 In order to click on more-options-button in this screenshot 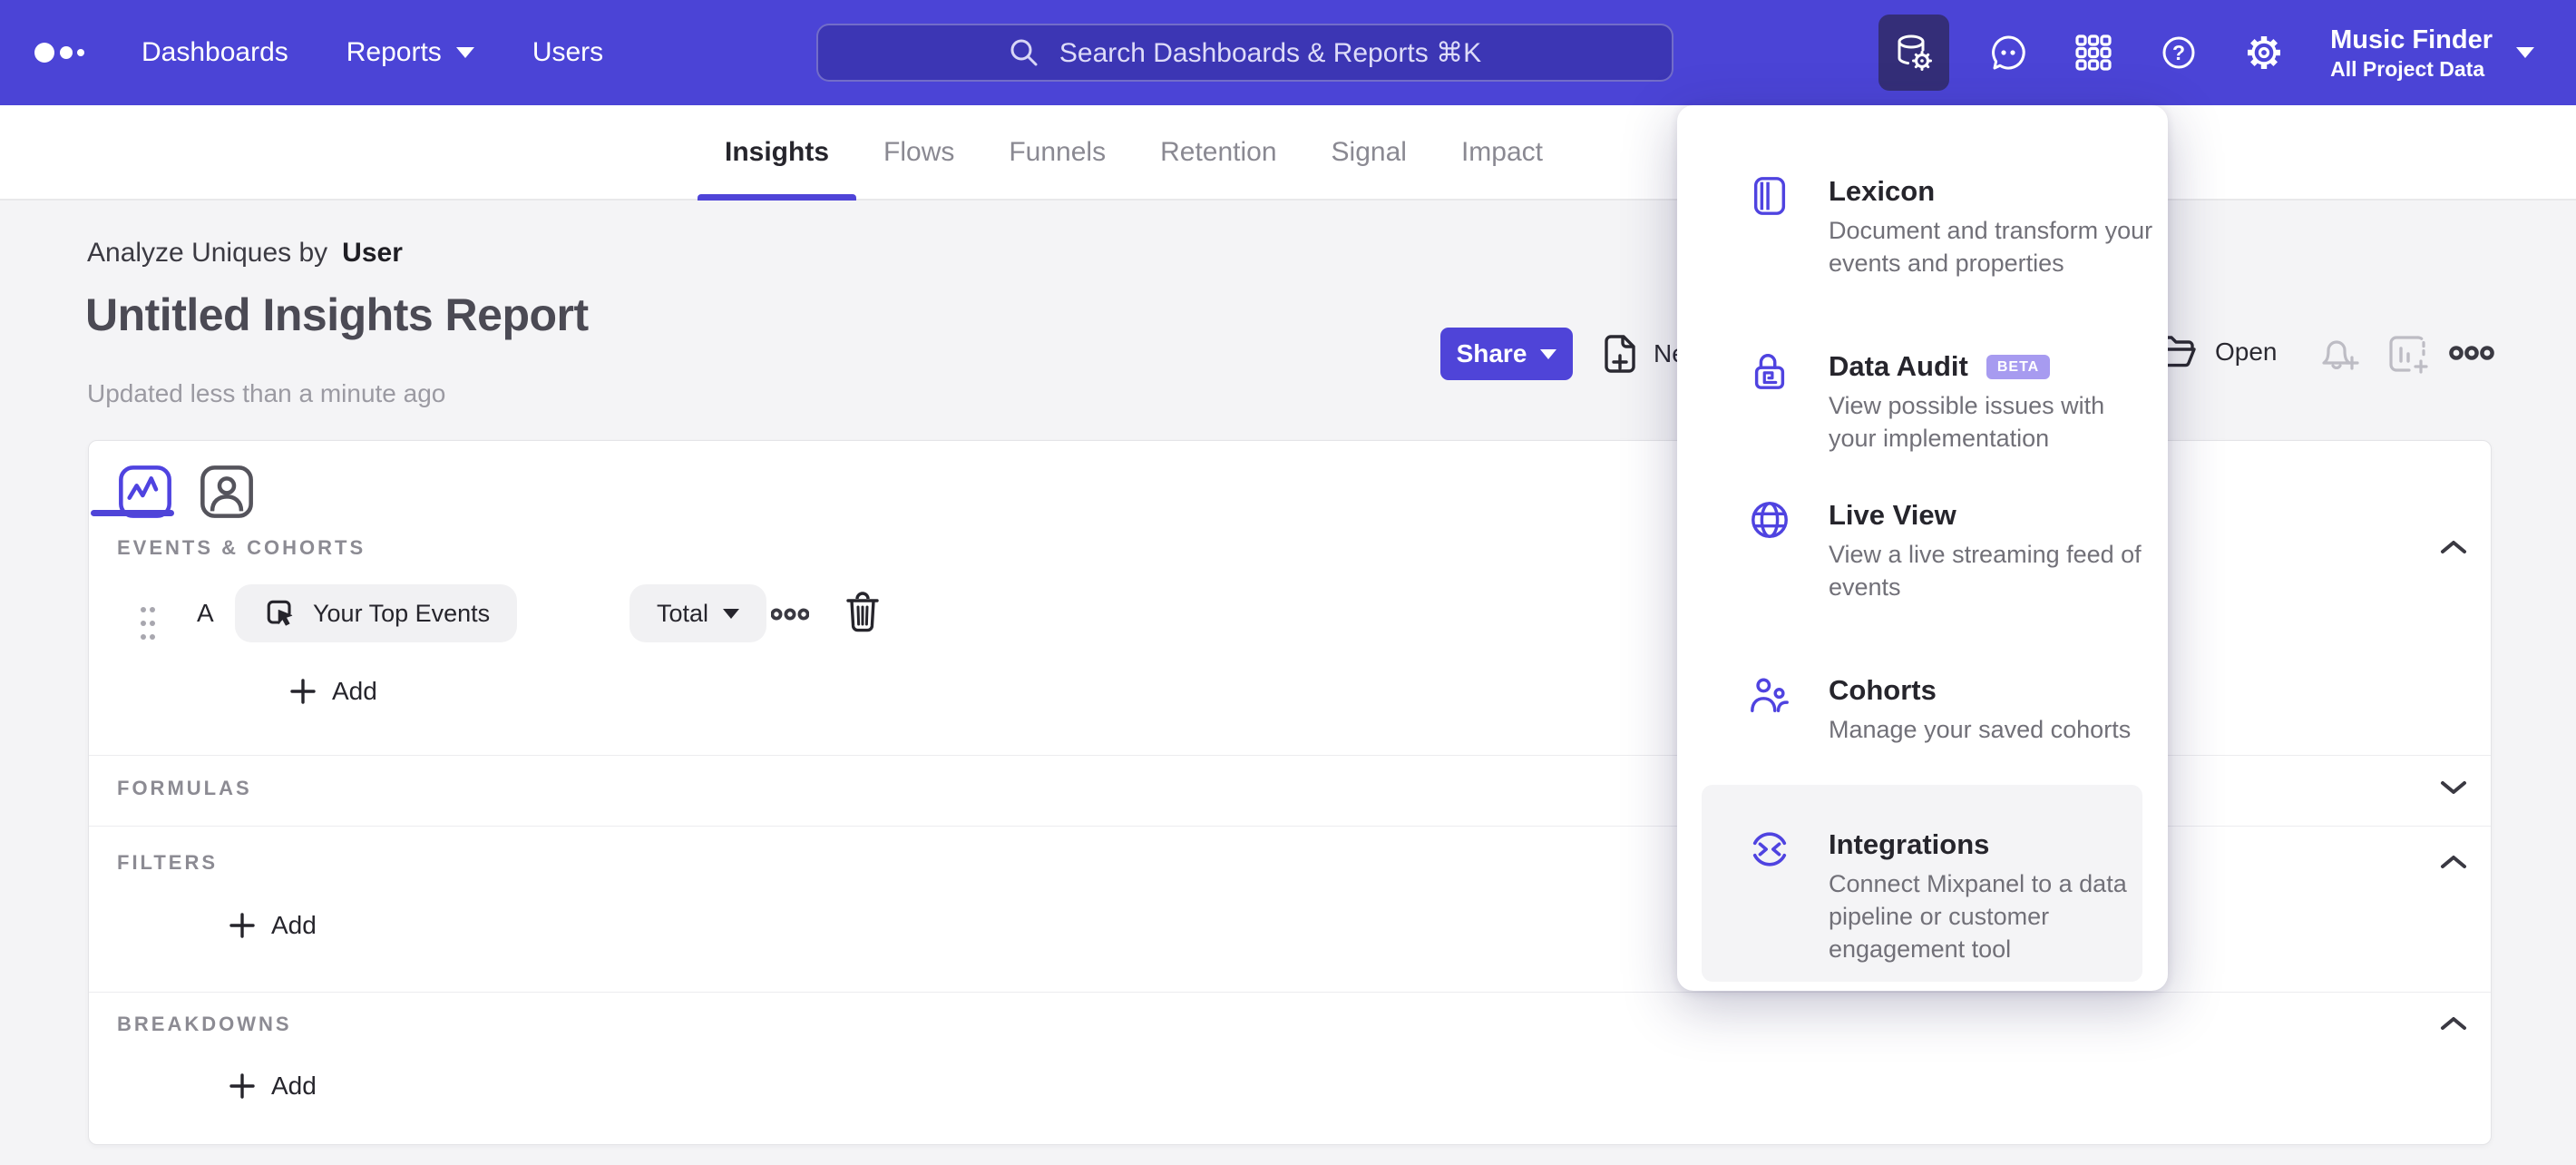, I will do `click(2471, 355)`.